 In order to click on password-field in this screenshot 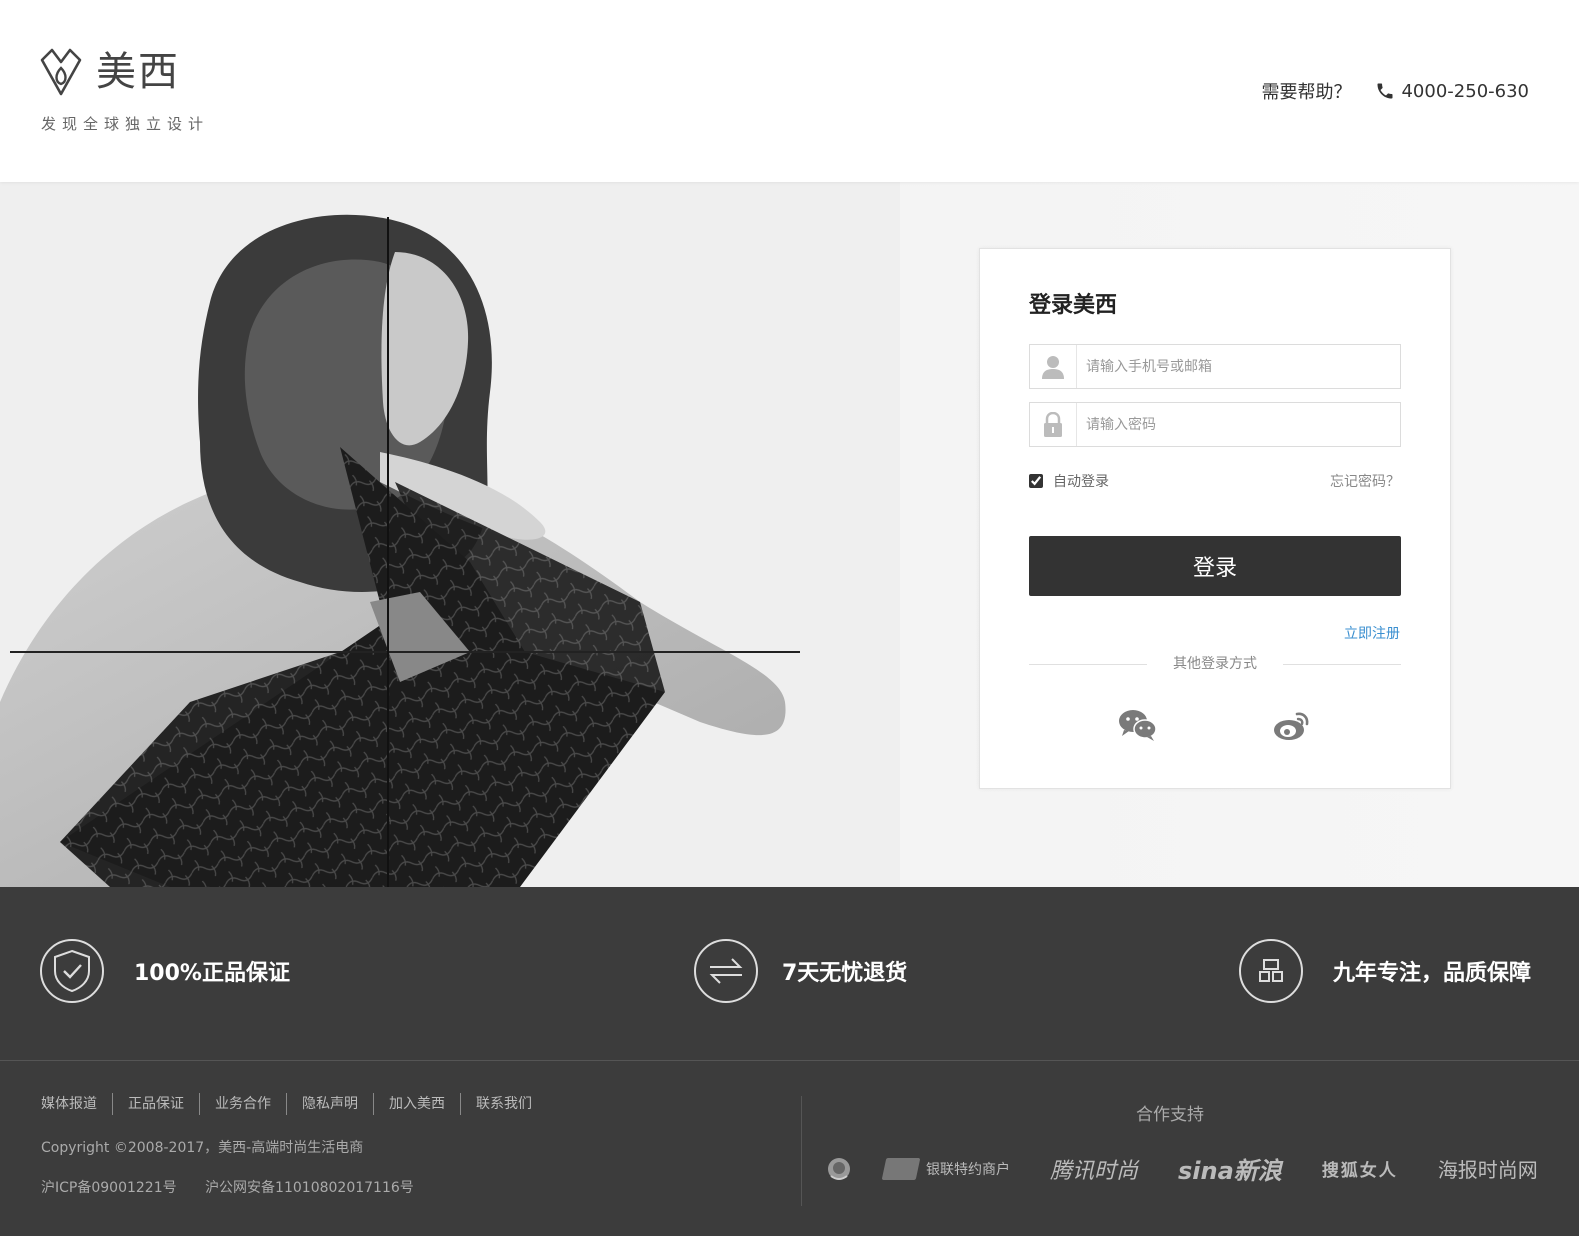, I will do `click(1215, 424)`.